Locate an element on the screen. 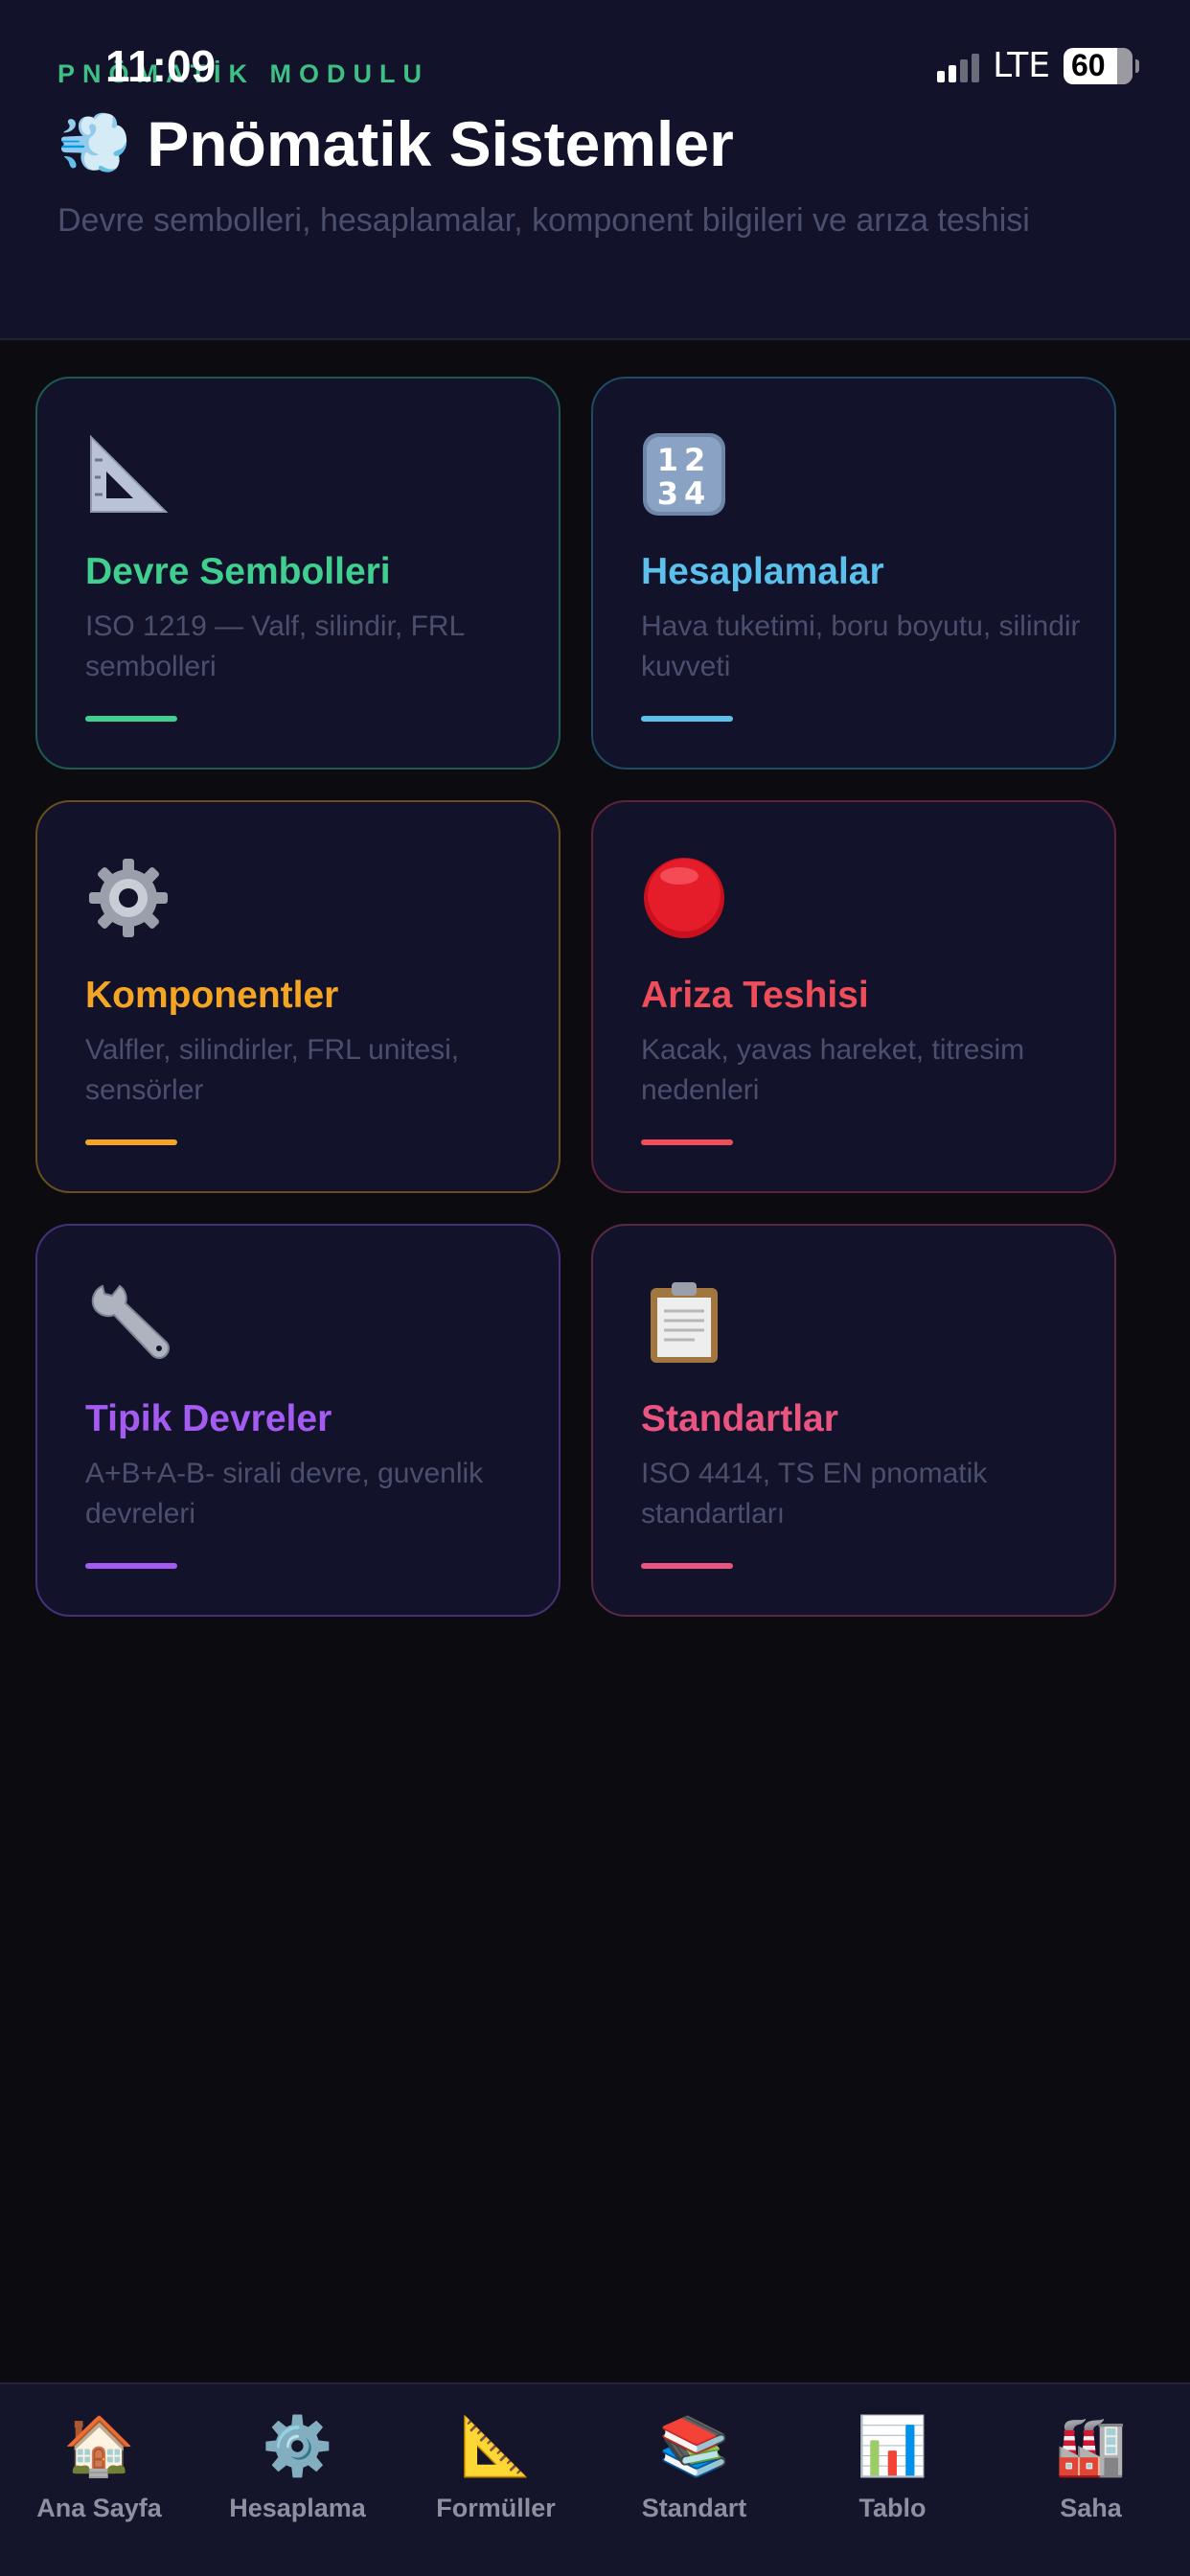 The width and height of the screenshot is (1190, 2576). factory-icon: 🏭 is located at coordinates (1091, 2446).